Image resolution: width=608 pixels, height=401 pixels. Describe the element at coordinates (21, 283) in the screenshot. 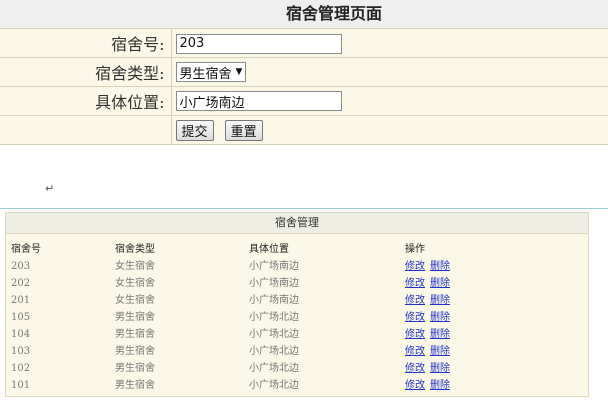

I see `room-no-cell: 202` at that location.